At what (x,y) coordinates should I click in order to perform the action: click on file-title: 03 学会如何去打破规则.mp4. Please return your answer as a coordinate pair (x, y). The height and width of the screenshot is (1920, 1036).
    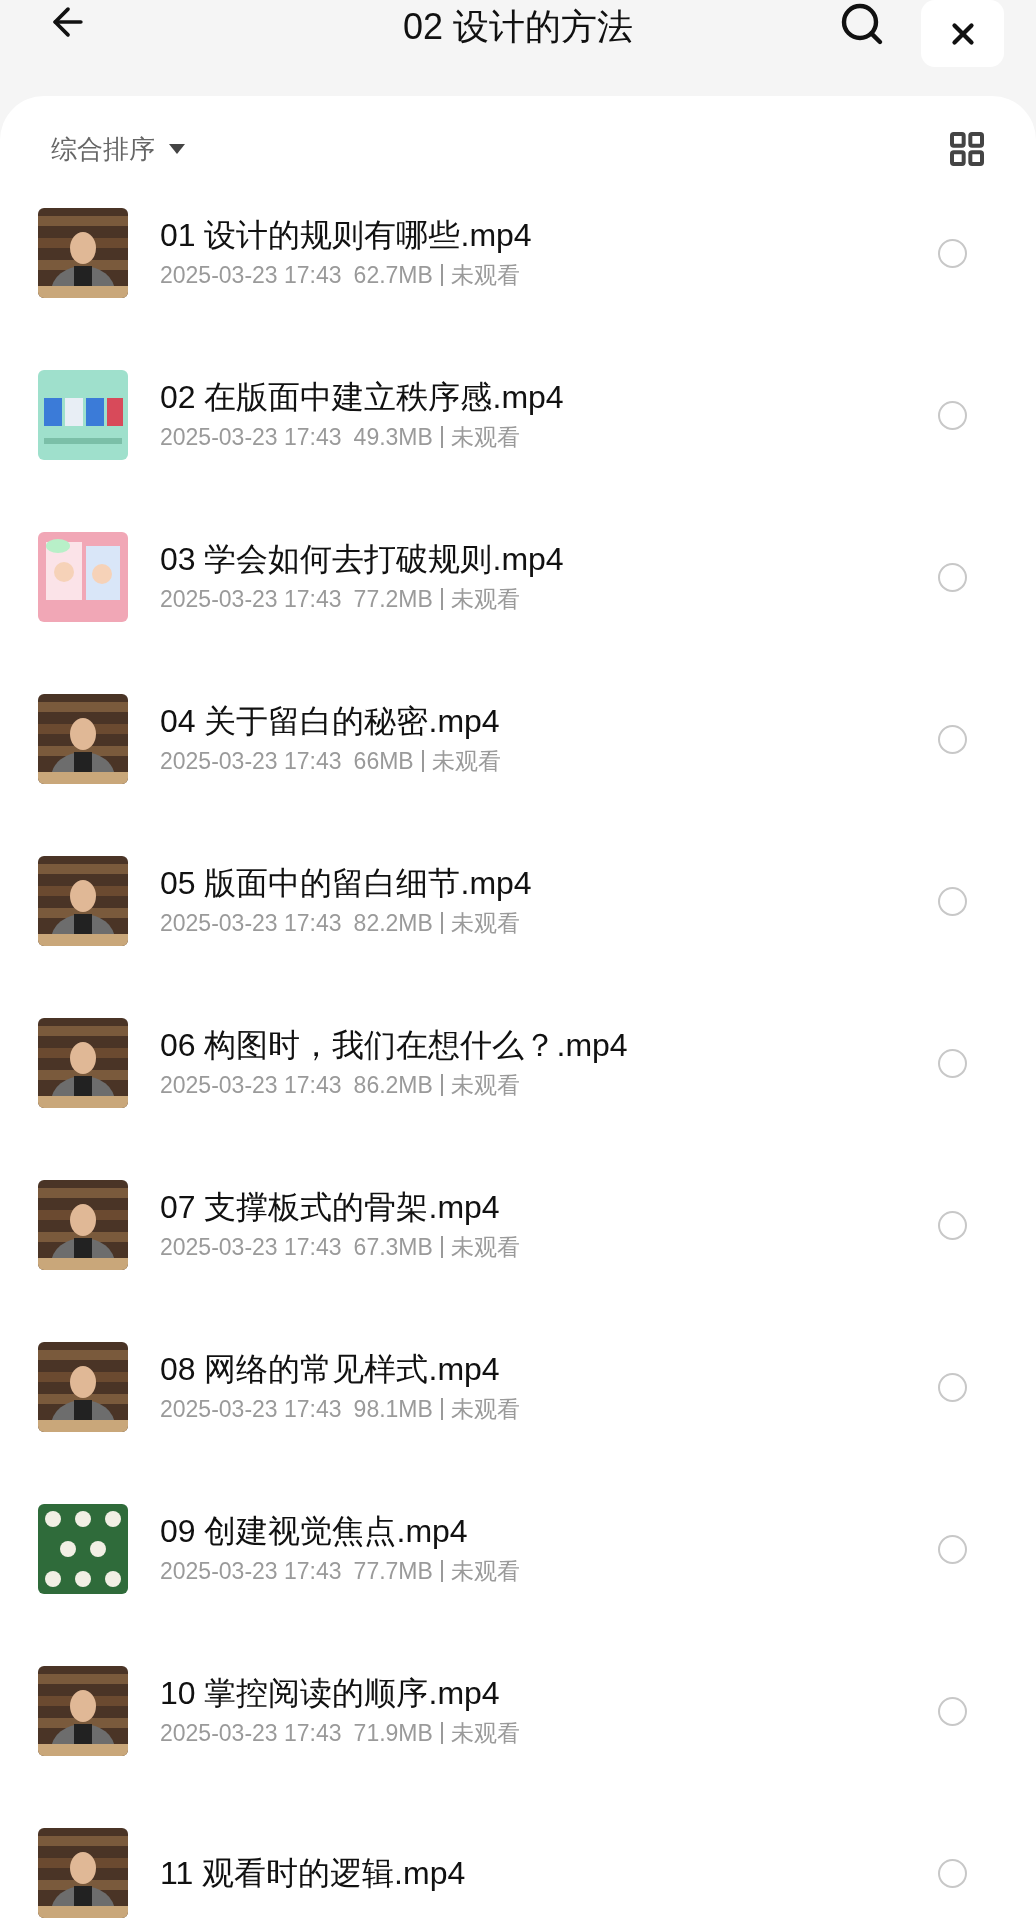
    Looking at the image, I should click on (362, 559).